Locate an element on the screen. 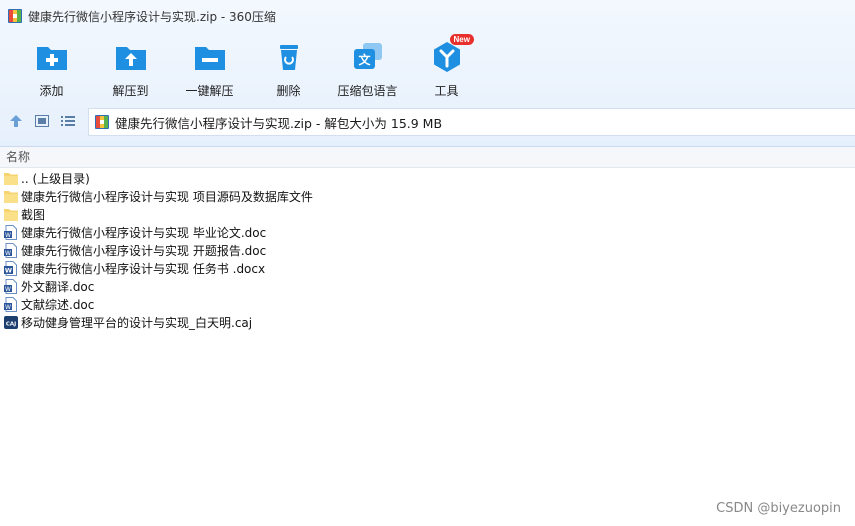 The height and width of the screenshot is (526, 855). file-name: 健康先行微信小程序设计与实现 开题报告.doc is located at coordinates (144, 250).